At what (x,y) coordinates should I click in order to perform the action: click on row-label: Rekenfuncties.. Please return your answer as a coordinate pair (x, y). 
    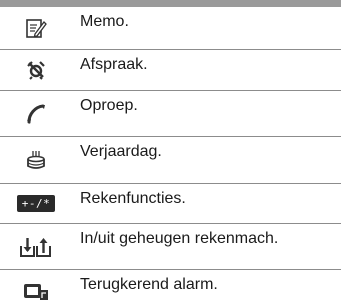
    Looking at the image, I should click on (133, 198).